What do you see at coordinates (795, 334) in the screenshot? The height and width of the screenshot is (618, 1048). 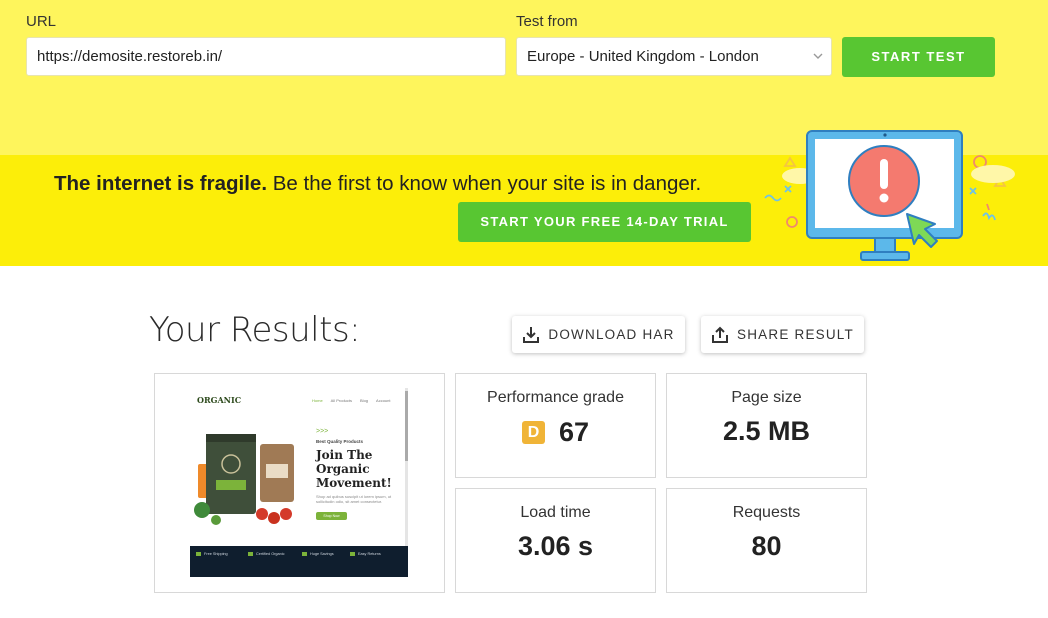 I see `share-result-label: SHARE RESULT` at bounding box center [795, 334].